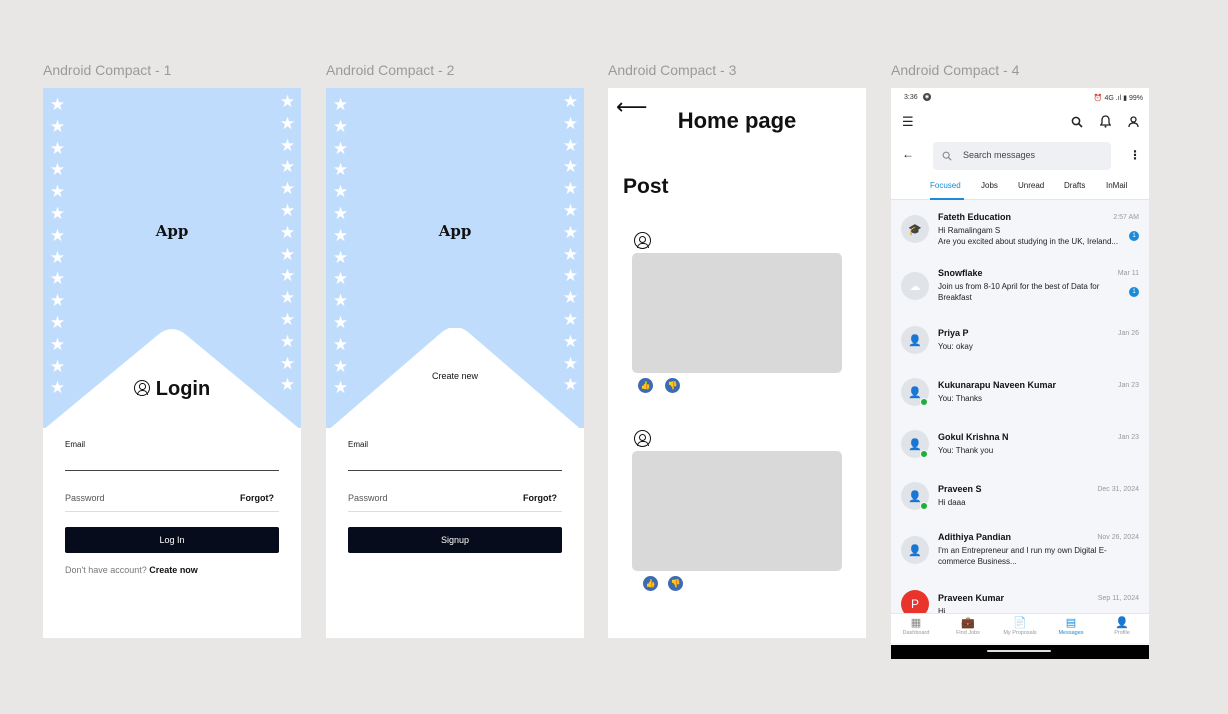 This screenshot has width=1228, height=714. Describe the element at coordinates (908, 121) in the screenshot. I see `menu-icon: ☰` at that location.